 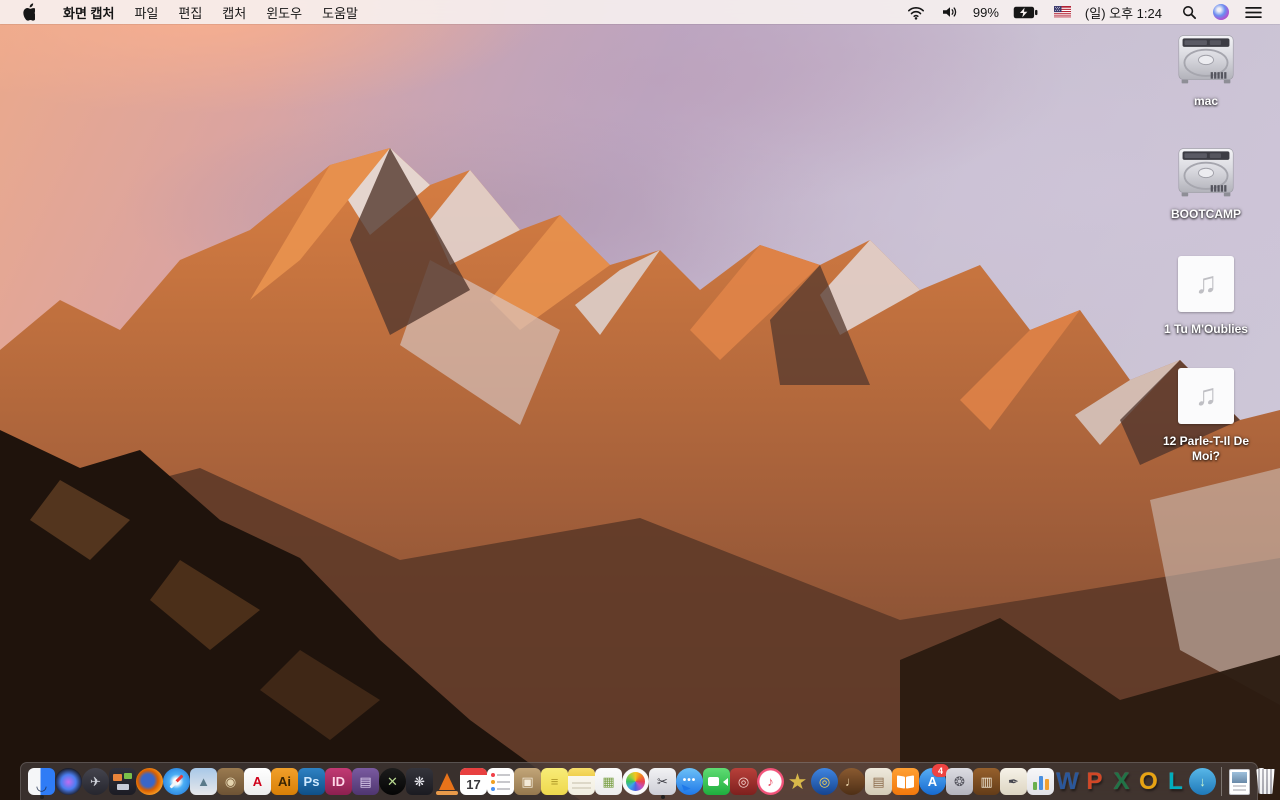 What do you see at coordinates (190, 12) in the screenshot?
I see `menu-edit: 편집` at bounding box center [190, 12].